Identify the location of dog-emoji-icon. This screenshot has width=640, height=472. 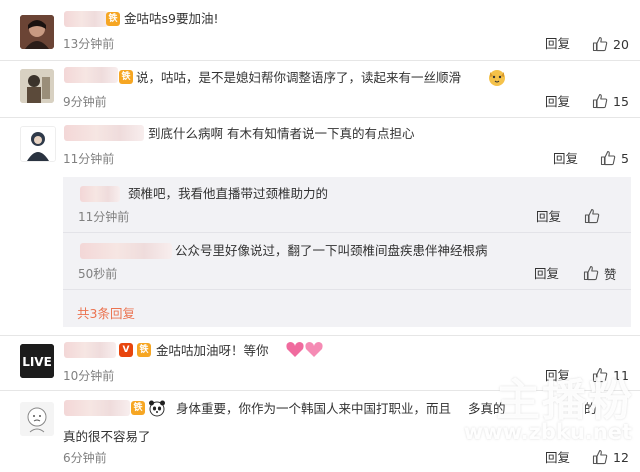
(497, 79).